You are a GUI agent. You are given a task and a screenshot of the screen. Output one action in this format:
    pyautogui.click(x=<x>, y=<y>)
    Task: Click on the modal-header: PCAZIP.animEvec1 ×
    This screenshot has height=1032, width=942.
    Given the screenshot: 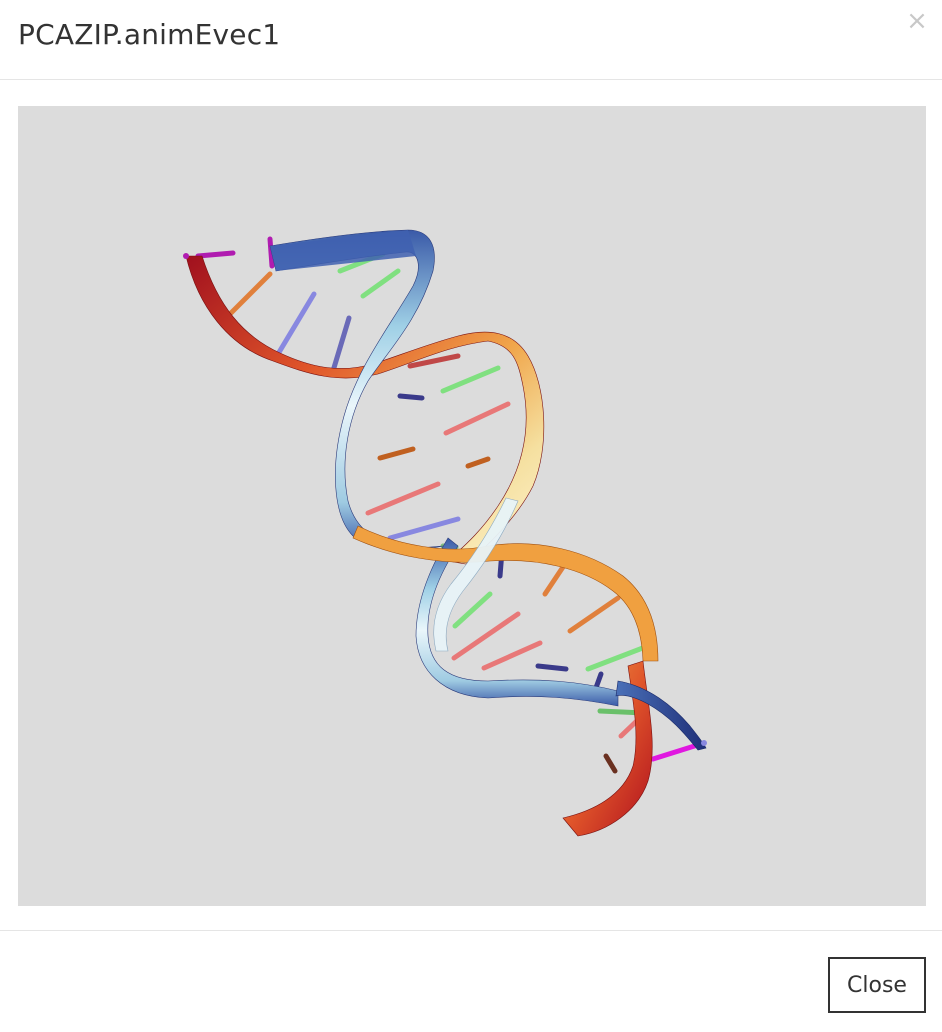 What is the action you would take?
    pyautogui.click(x=471, y=40)
    